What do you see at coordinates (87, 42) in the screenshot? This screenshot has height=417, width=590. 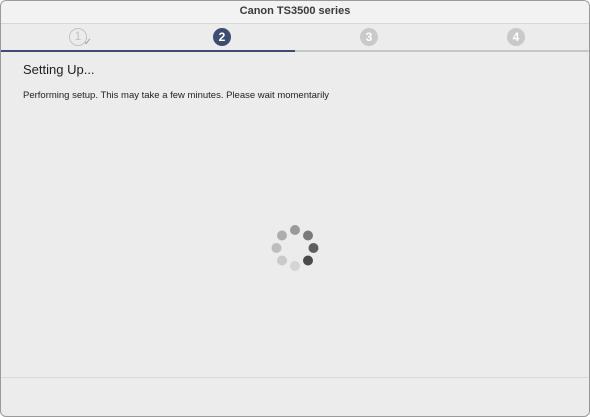 I see `step-done-check-icon: ✓` at bounding box center [87, 42].